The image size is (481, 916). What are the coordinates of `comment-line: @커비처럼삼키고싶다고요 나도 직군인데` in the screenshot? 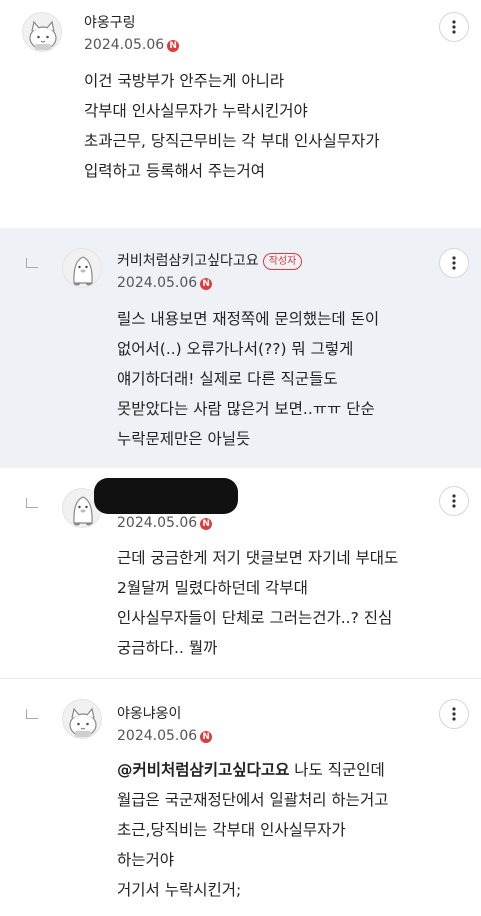 It's located at (252, 770).